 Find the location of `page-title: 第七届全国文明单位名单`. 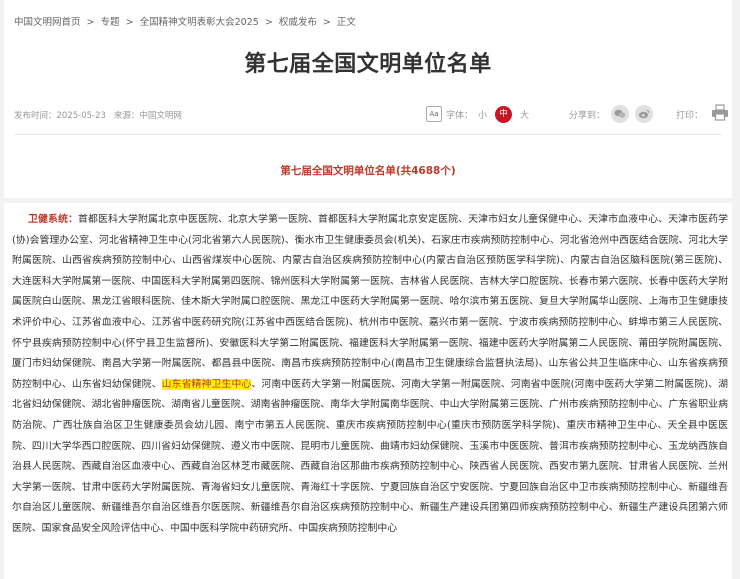

page-title: 第七届全国文明单位名单 is located at coordinates (368, 64).